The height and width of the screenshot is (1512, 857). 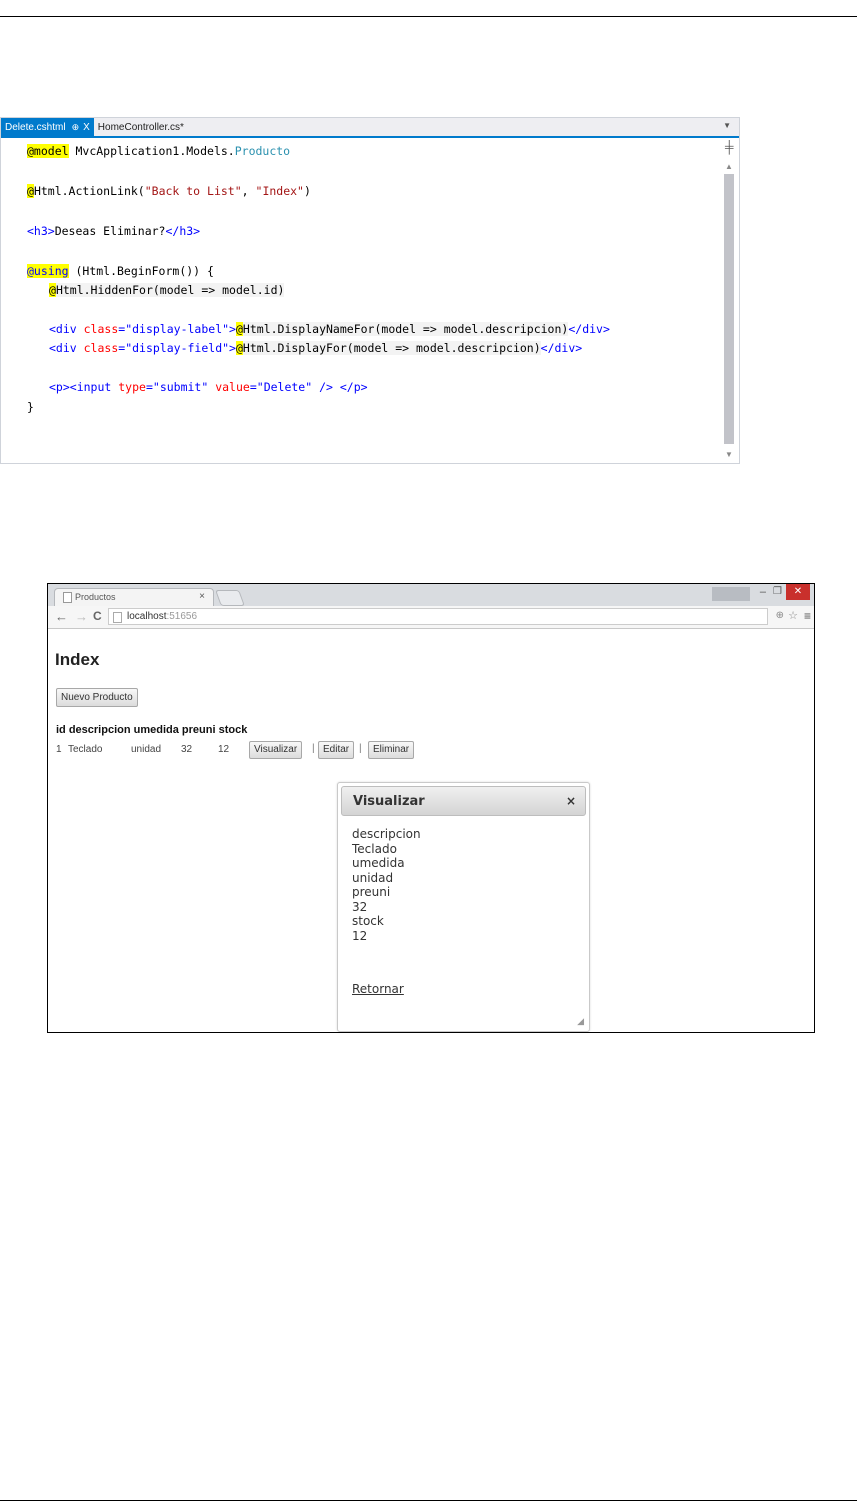 What do you see at coordinates (97, 616) in the screenshot?
I see `reload-icon: C` at bounding box center [97, 616].